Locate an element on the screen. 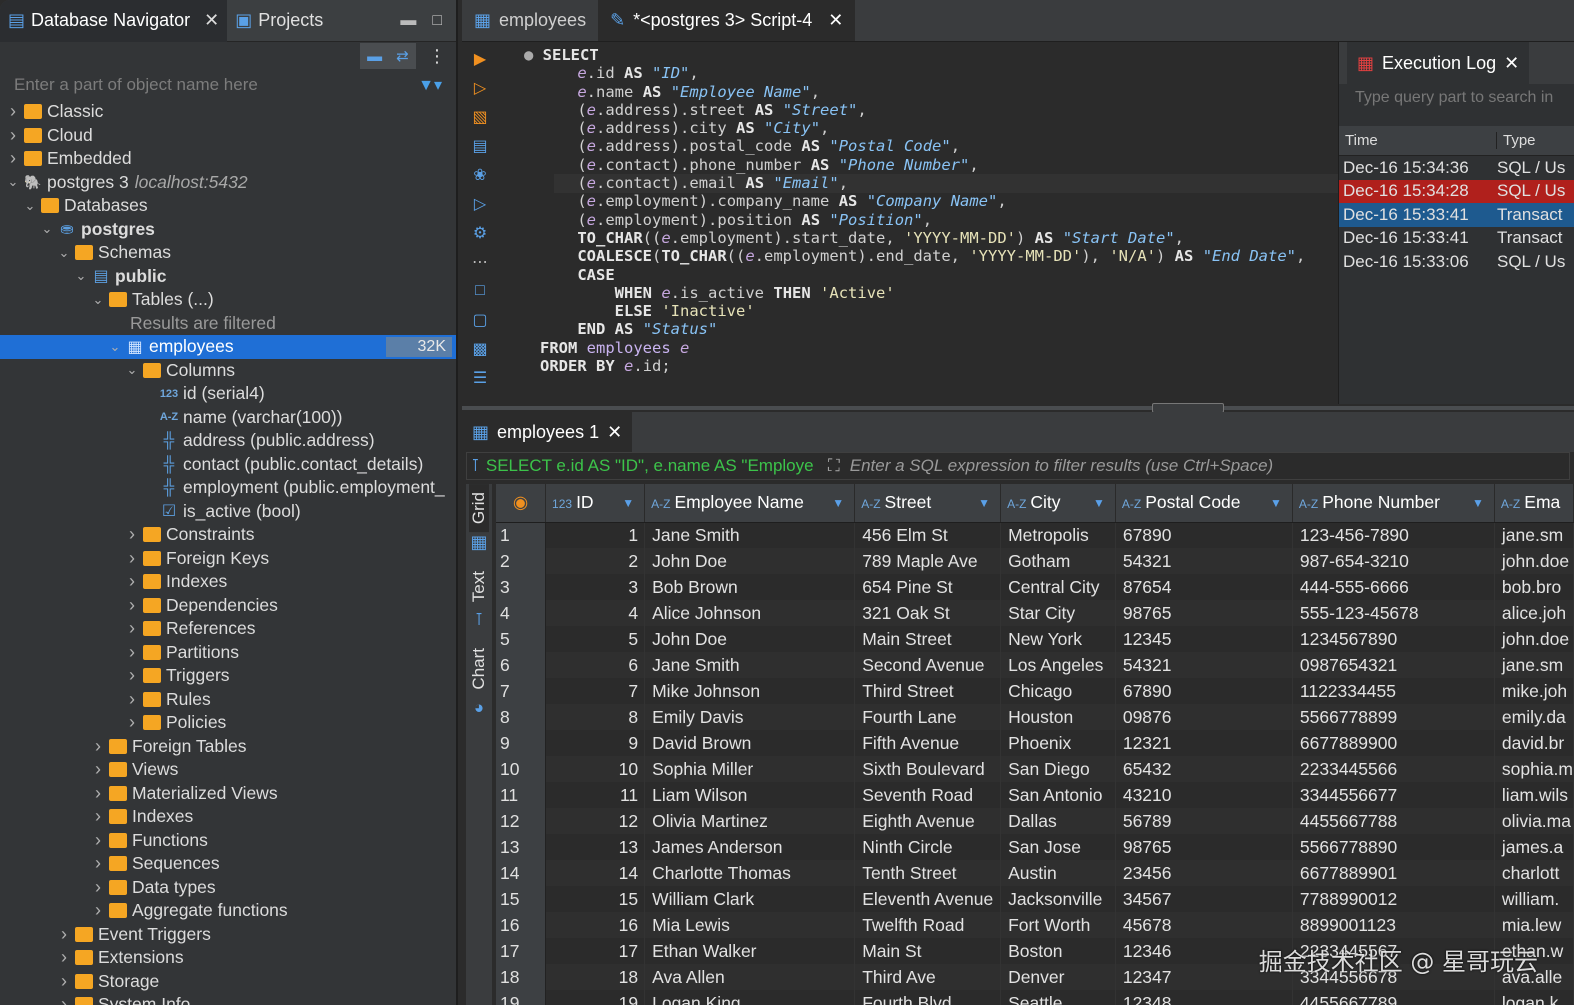 This screenshot has height=1005, width=1574. row-number: 2 is located at coordinates (521, 561).